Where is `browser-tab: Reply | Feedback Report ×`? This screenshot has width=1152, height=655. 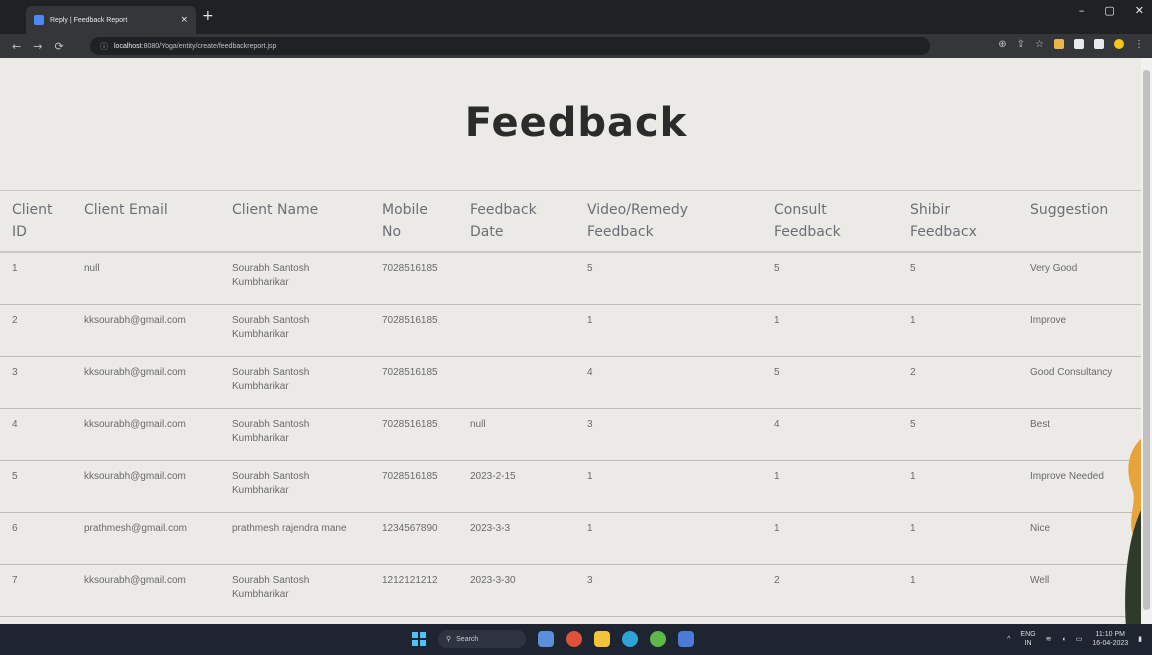
browser-tab: Reply | Feedback Report × is located at coordinates (111, 20).